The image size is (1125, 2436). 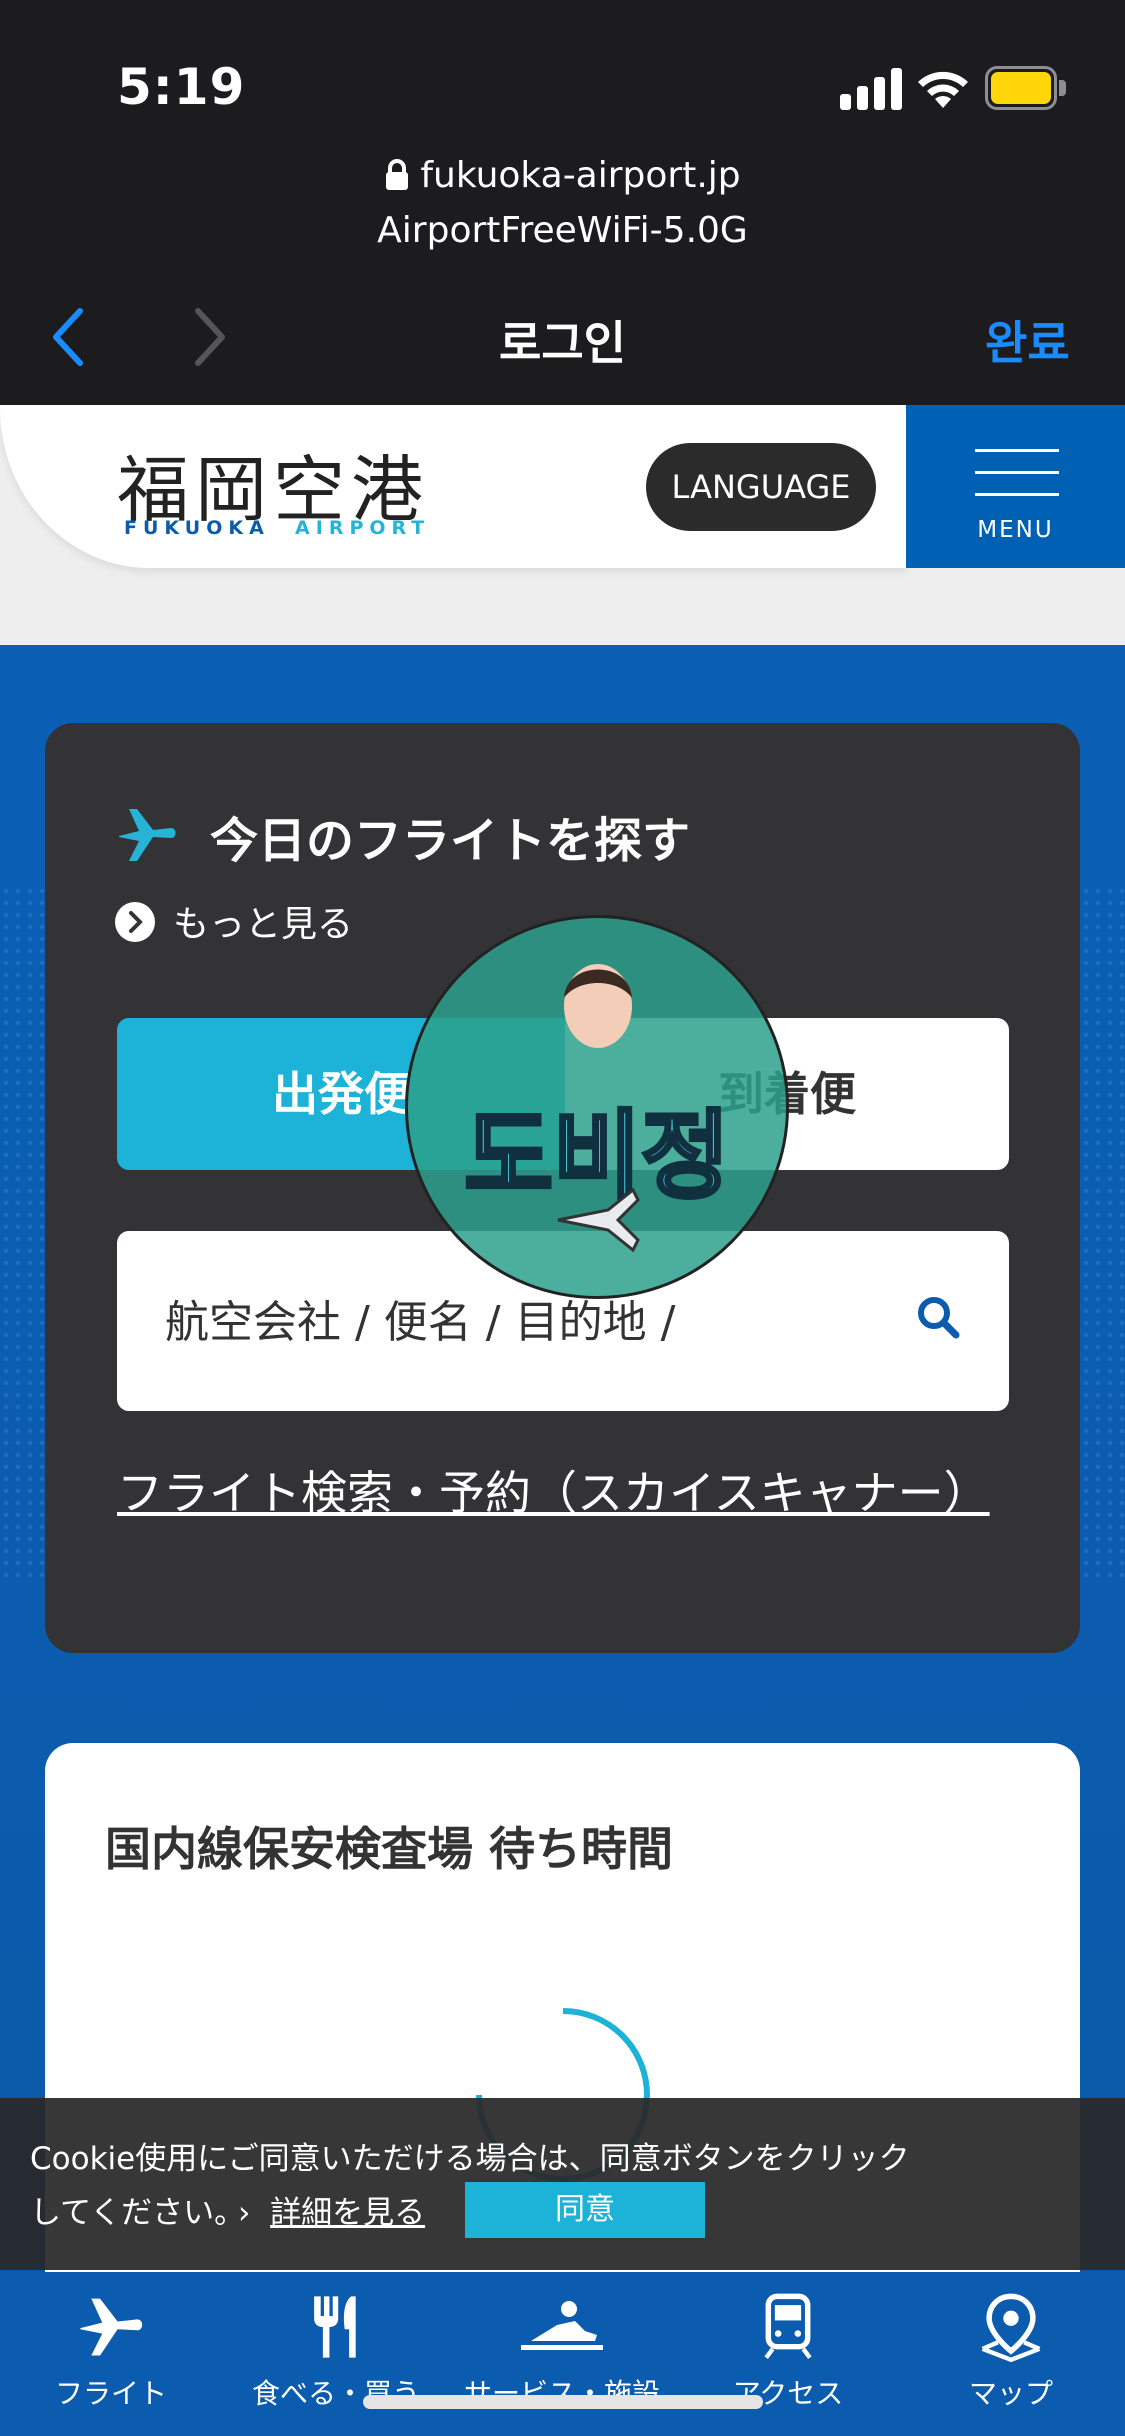 I want to click on avatar-icon, so click(x=598, y=1006).